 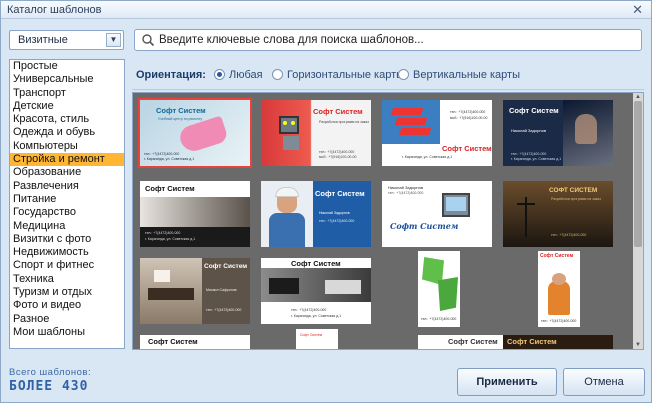 What do you see at coordinates (466, 75) in the screenshot?
I see `orientation-vertical-label: Вертикальные карты` at bounding box center [466, 75].